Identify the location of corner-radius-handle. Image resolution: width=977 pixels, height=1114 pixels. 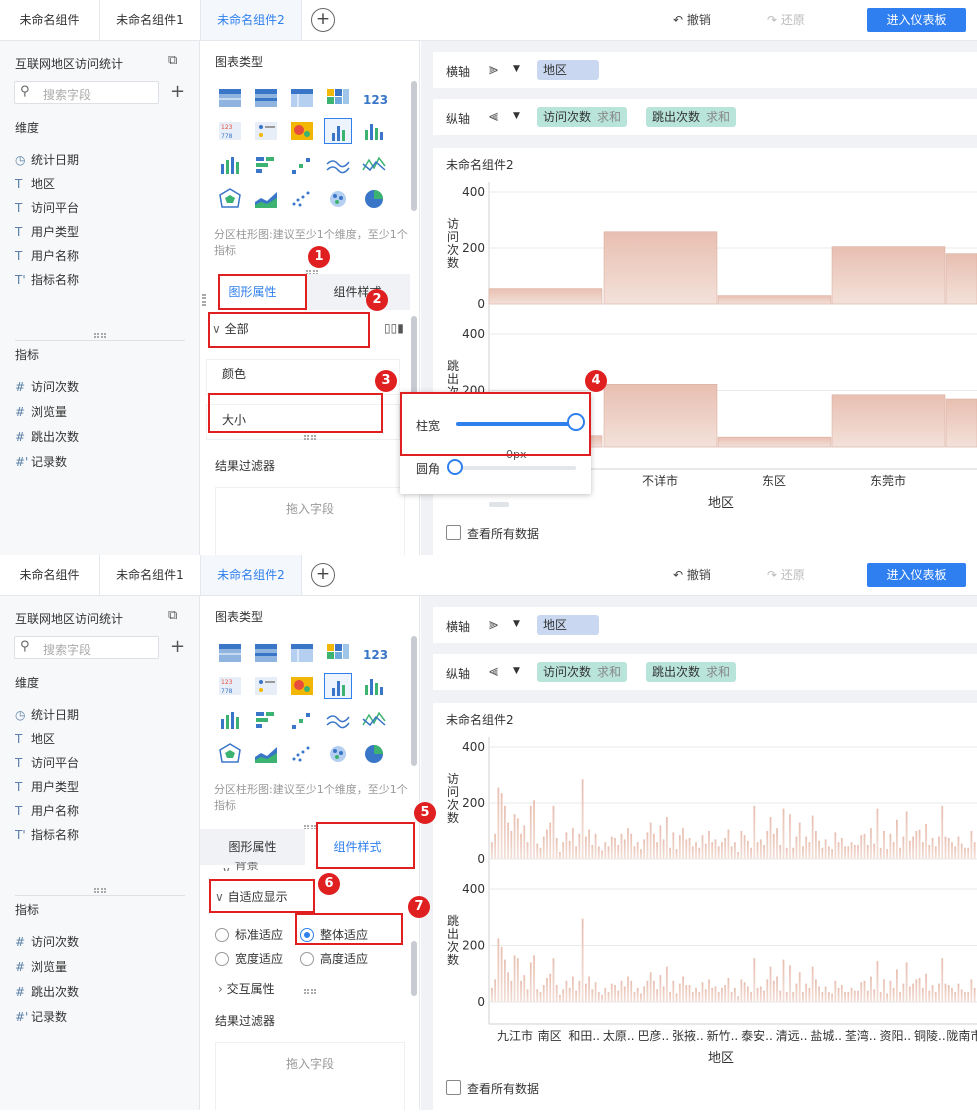
(455, 467).